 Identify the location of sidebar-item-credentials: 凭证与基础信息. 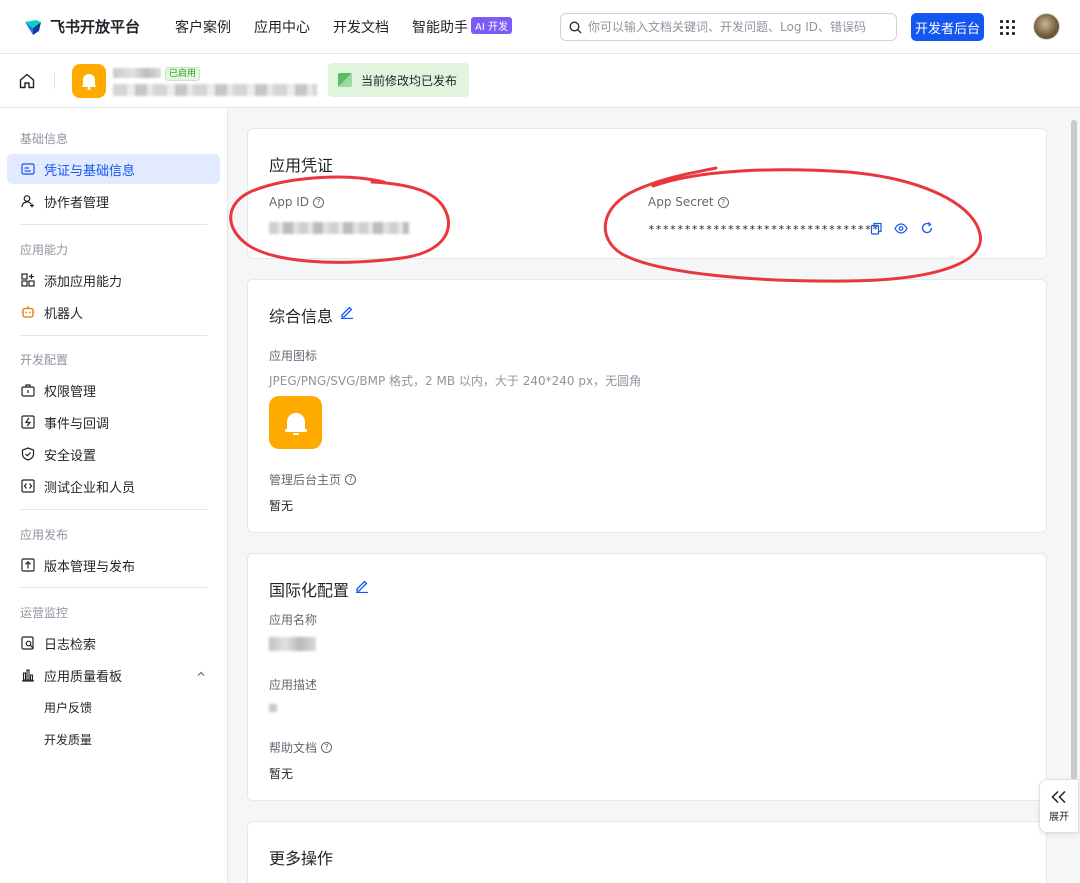
(113, 169).